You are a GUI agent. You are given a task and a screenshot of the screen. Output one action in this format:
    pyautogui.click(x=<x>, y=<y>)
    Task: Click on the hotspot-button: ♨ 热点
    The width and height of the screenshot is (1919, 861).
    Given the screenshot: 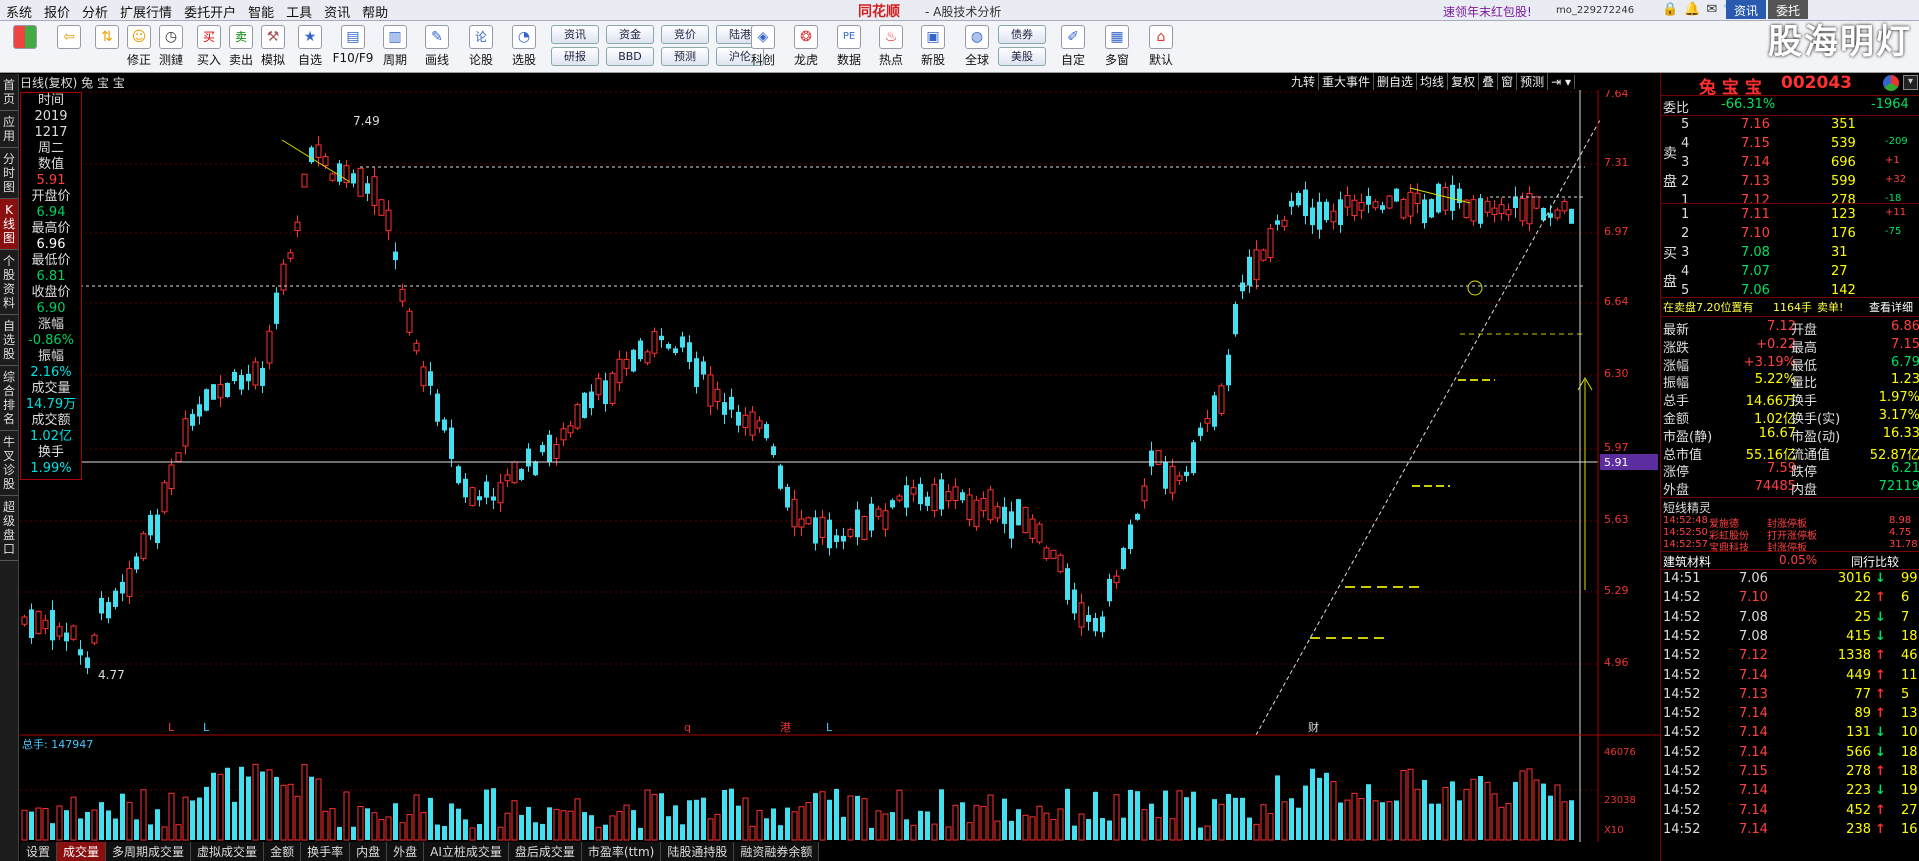 What is the action you would take?
    pyautogui.click(x=891, y=46)
    